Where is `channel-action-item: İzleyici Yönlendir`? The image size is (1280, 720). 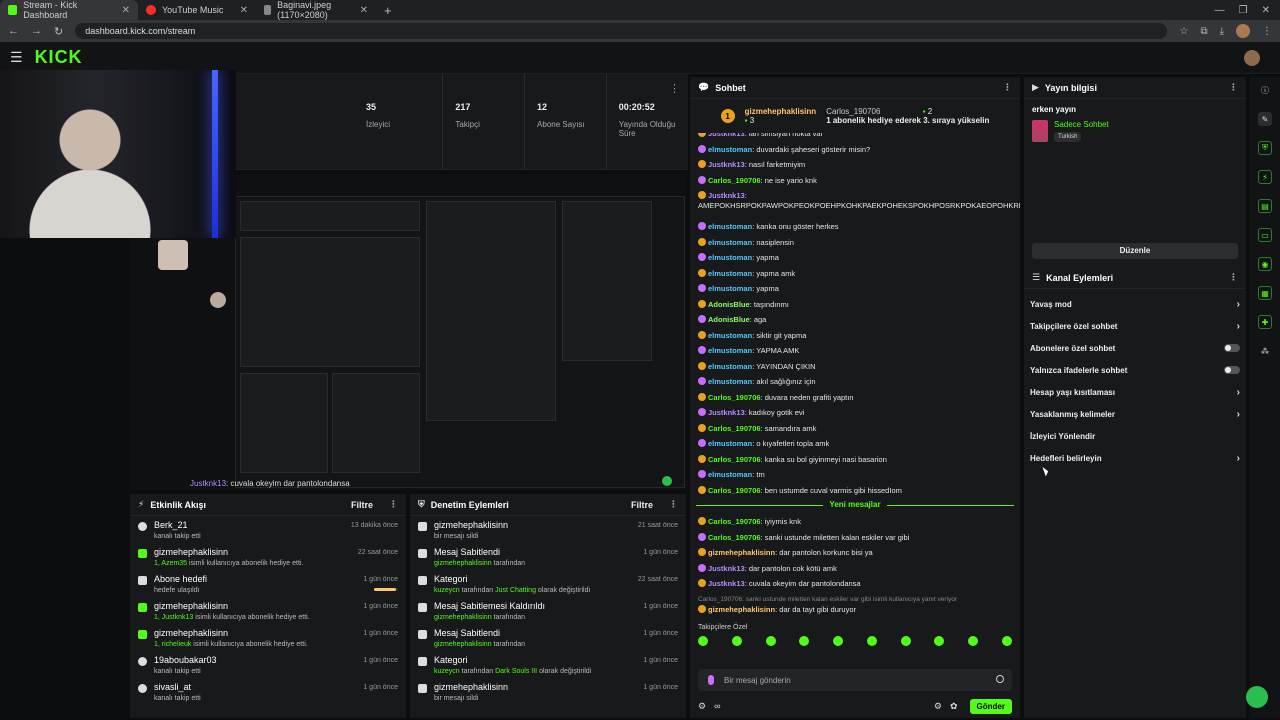 channel-action-item: İzleyici Yönlendir is located at coordinates (1135, 436).